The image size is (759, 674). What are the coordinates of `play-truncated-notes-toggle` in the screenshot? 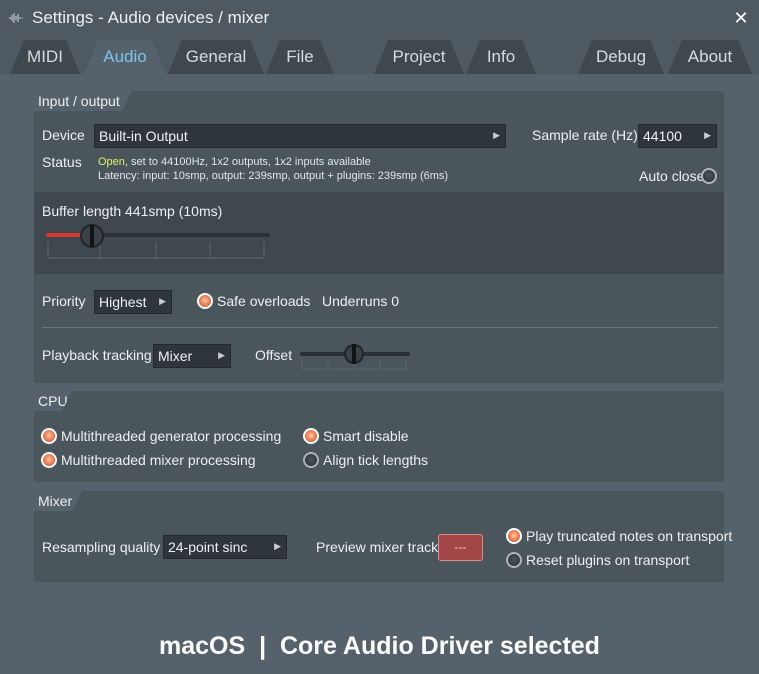 It's located at (514, 536).